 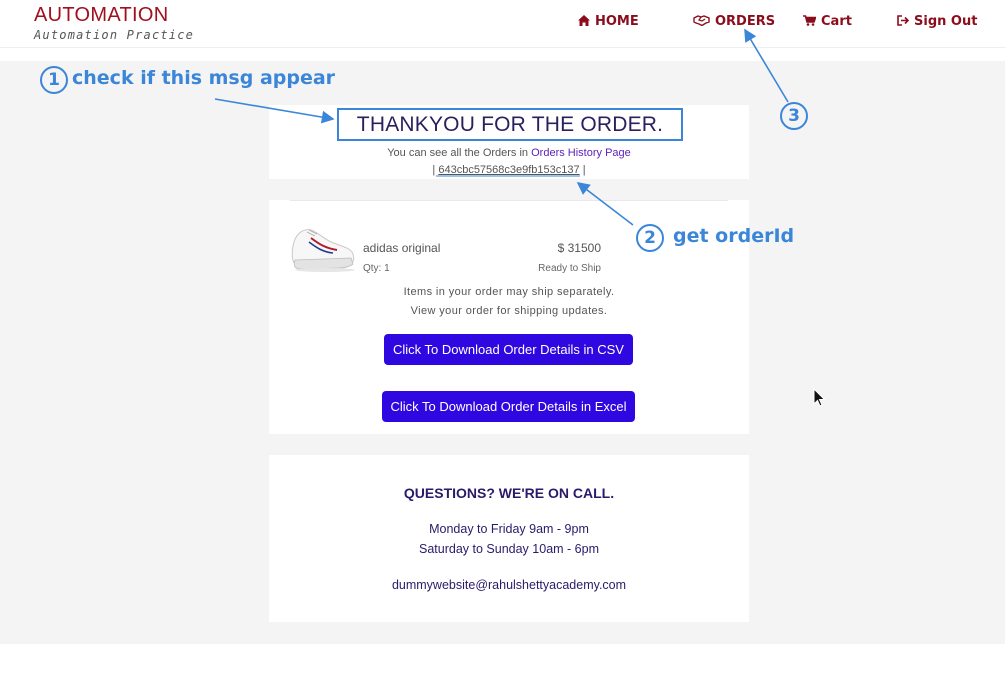 I want to click on nav-cart-label: Cart, so click(x=836, y=21).